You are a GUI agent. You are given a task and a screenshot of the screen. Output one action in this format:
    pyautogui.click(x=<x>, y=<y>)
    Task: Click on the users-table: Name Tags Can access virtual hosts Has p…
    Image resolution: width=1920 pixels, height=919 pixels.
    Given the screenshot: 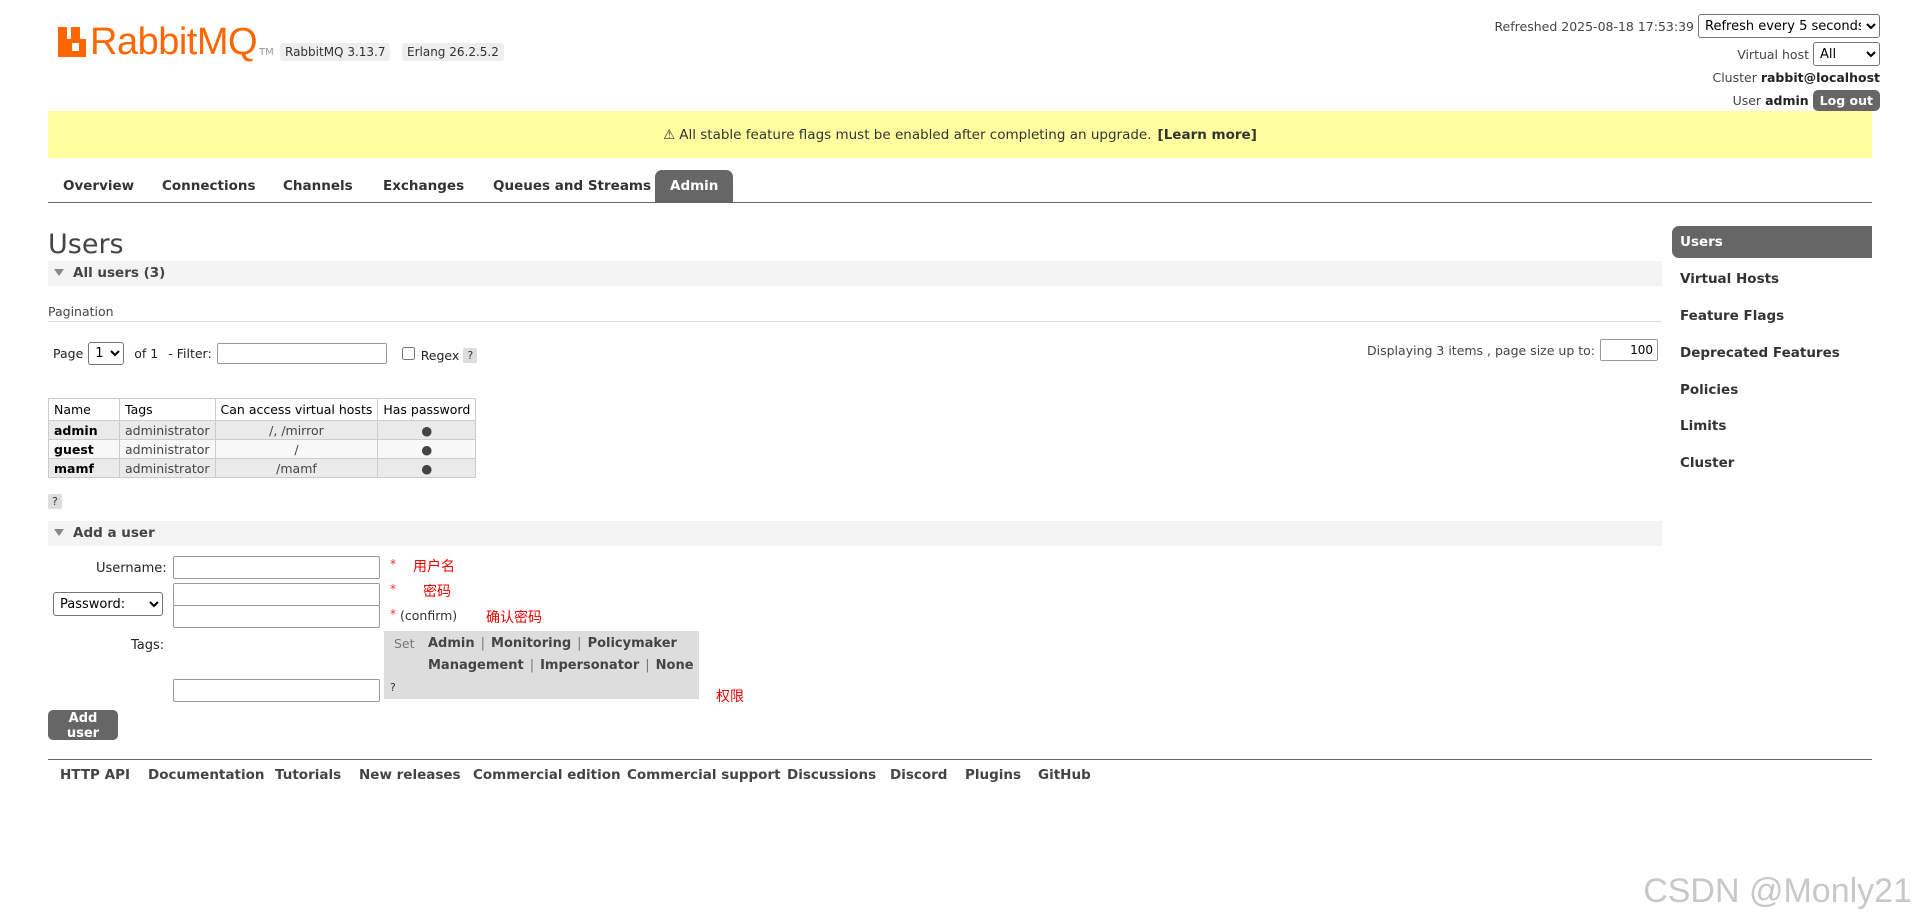 What is the action you would take?
    pyautogui.click(x=262, y=438)
    